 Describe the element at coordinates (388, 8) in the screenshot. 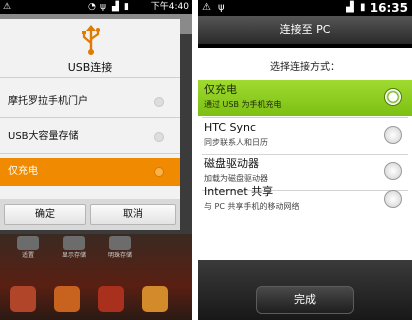

I see `status-time: 16:35` at that location.